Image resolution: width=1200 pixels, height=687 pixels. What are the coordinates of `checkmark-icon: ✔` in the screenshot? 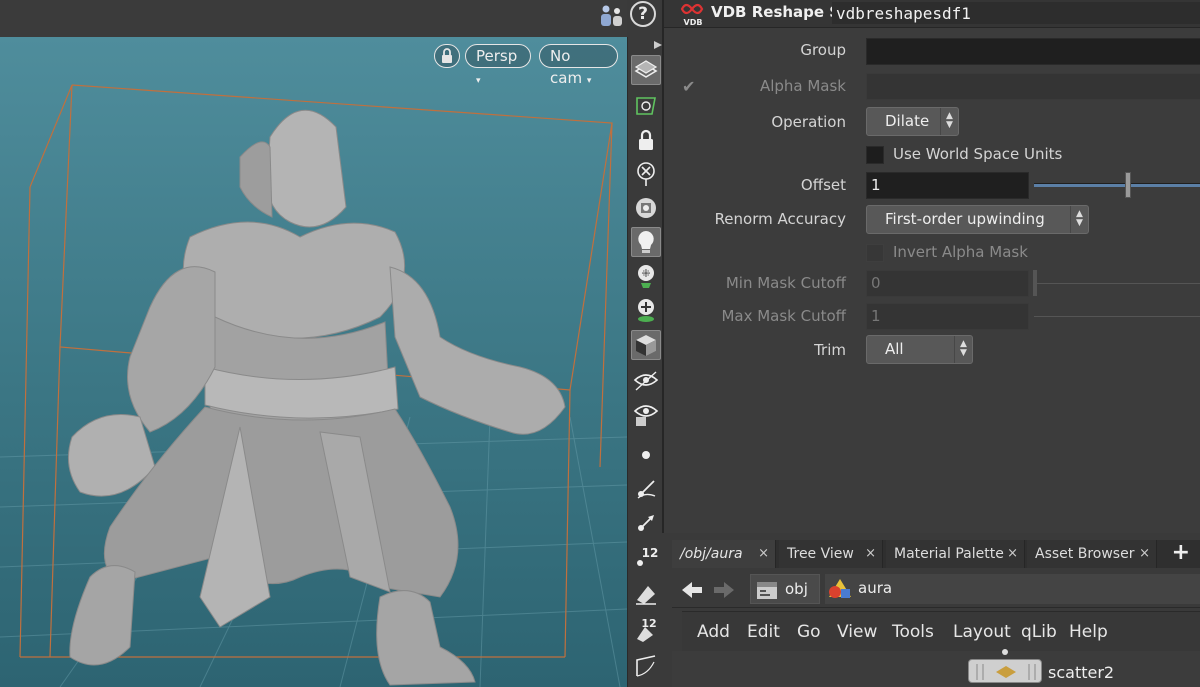 It's located at (688, 86).